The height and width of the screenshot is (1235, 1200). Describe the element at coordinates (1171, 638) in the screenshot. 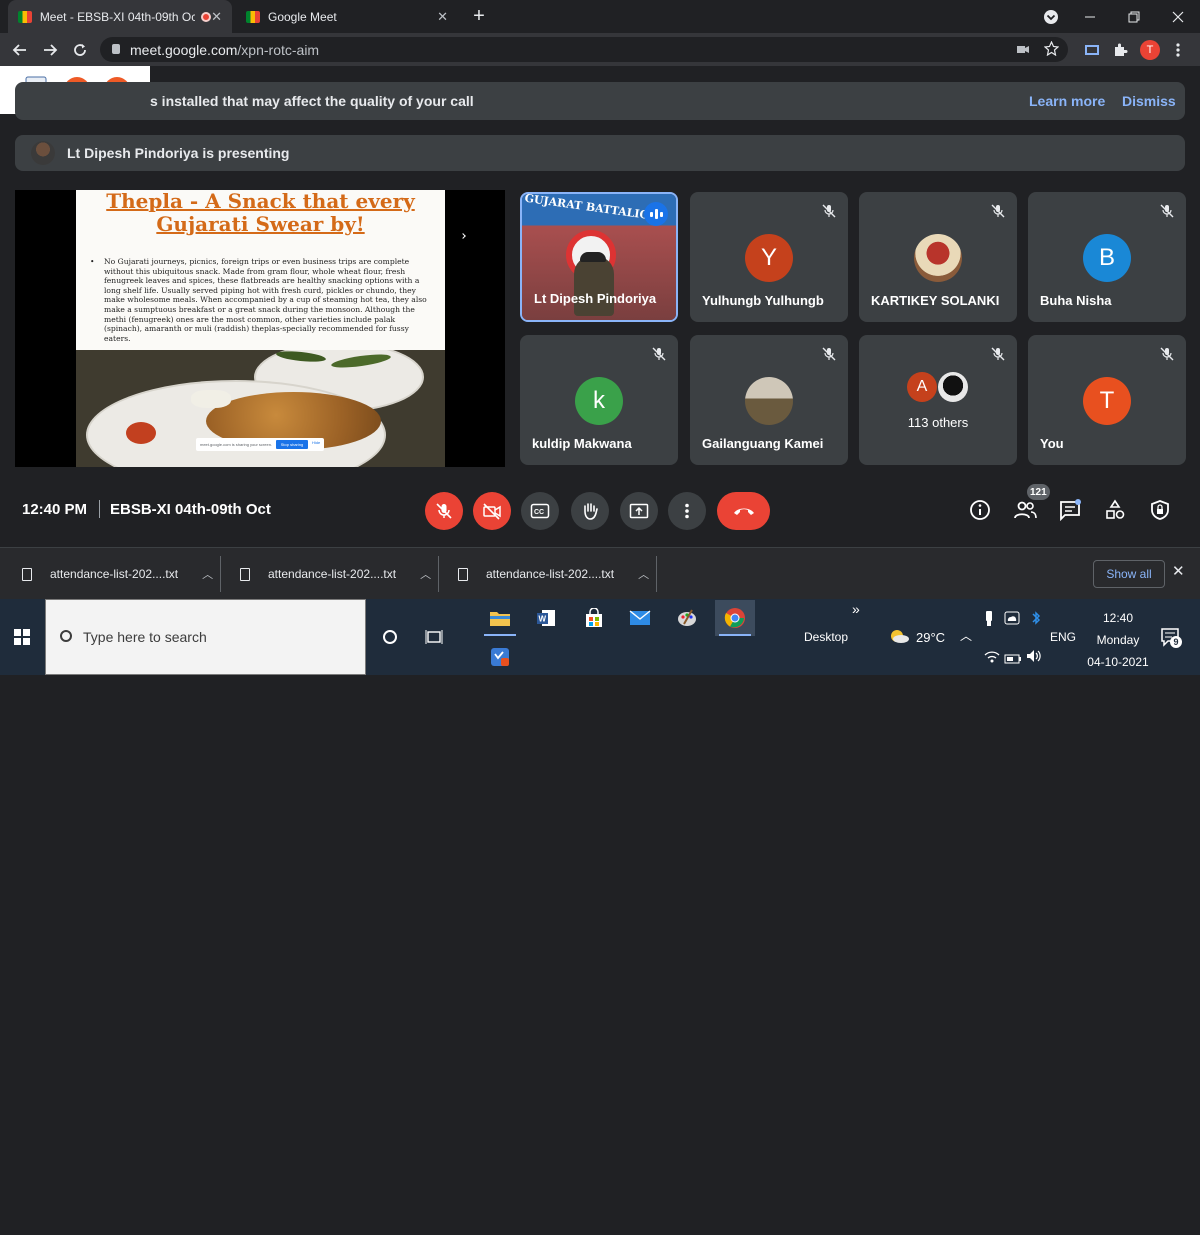

I see `action-center-button: 9` at that location.